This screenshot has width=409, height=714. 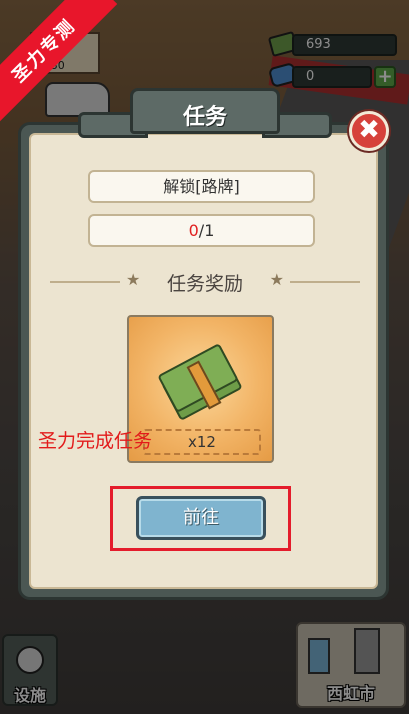 I want to click on star-icon: ★, so click(x=276, y=279).